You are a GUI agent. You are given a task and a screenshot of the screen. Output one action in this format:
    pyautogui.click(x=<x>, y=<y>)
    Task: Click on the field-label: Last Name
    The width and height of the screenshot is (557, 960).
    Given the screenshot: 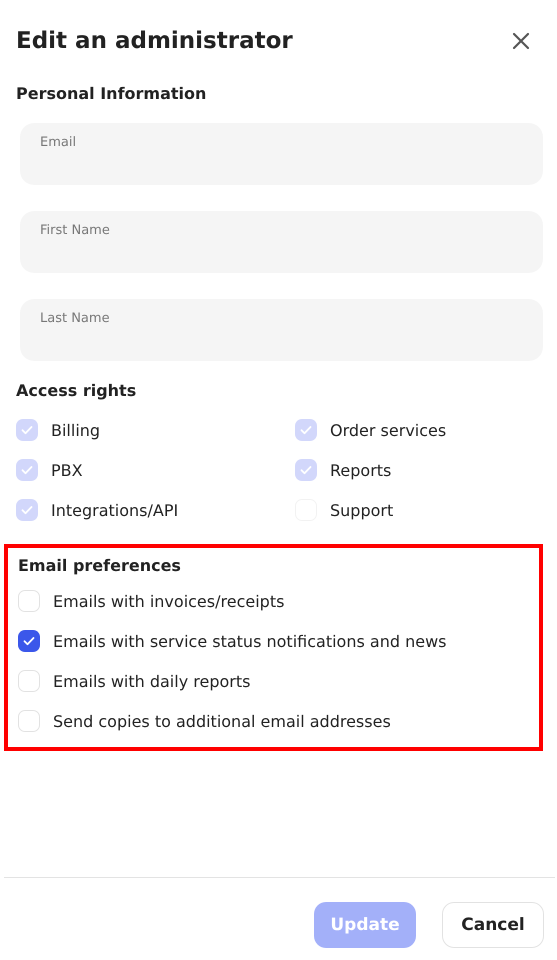 What is the action you would take?
    pyautogui.click(x=75, y=318)
    